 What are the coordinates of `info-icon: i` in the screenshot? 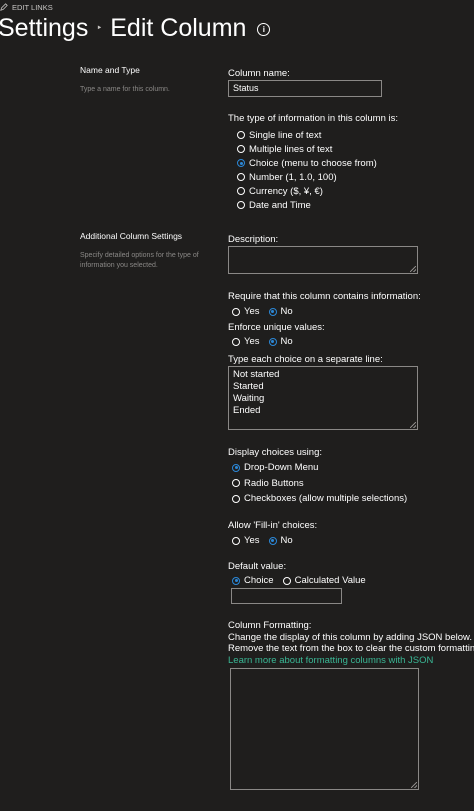 It's located at (264, 29).